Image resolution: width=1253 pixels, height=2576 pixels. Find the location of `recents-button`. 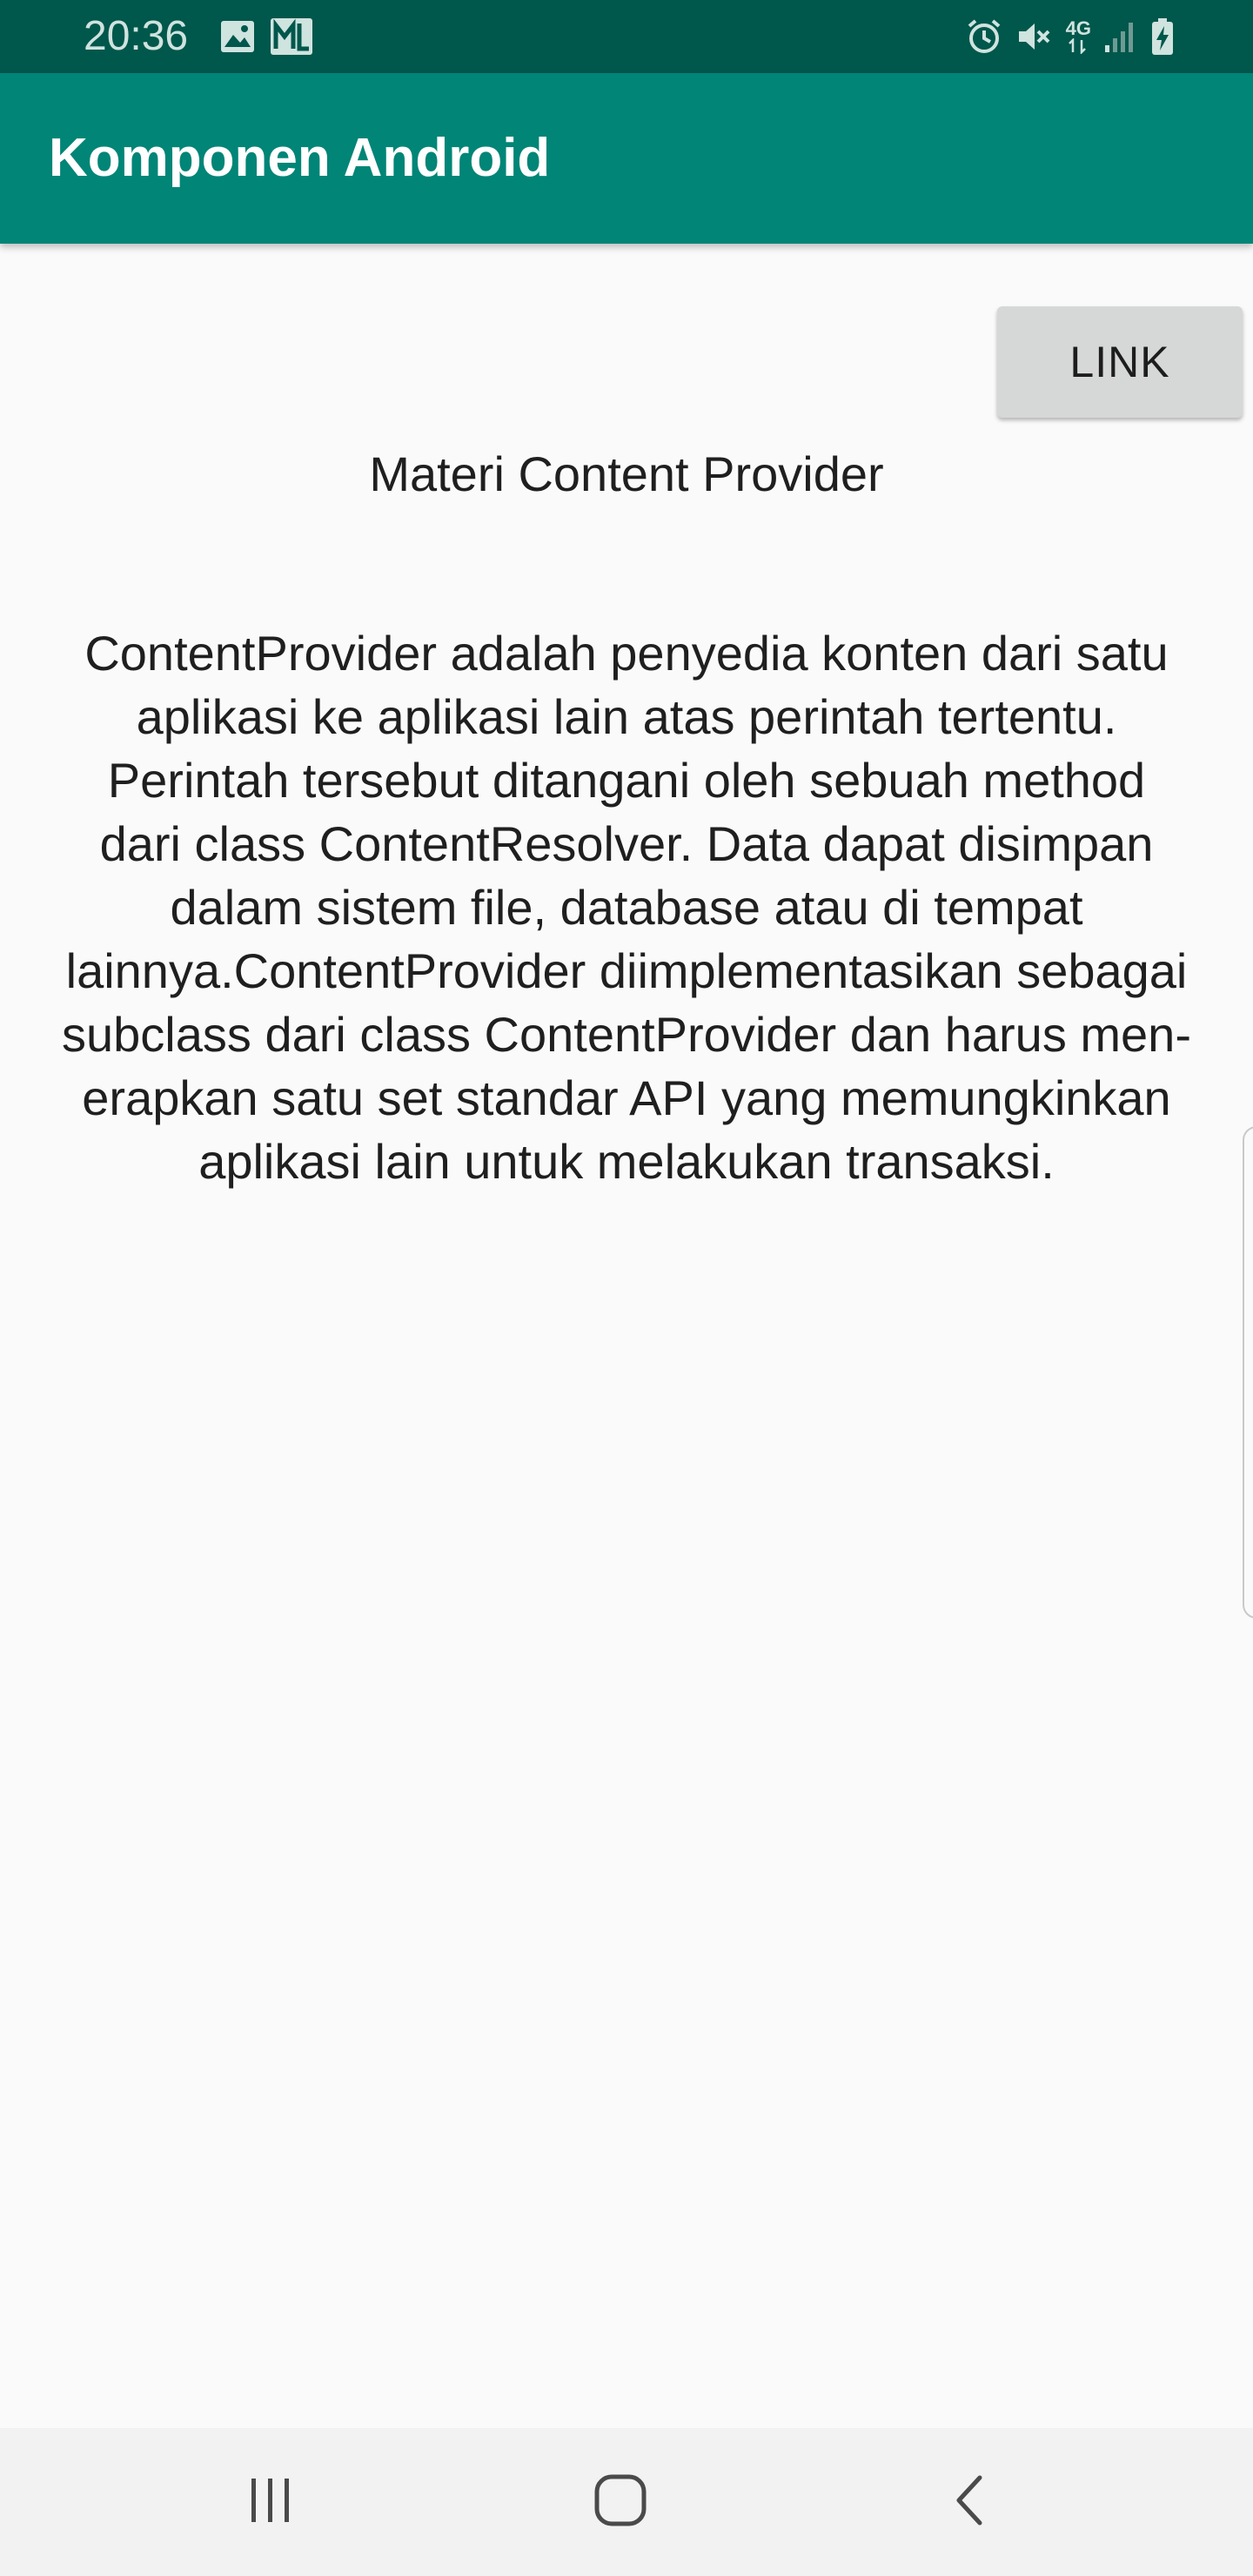

recents-button is located at coordinates (271, 2502).